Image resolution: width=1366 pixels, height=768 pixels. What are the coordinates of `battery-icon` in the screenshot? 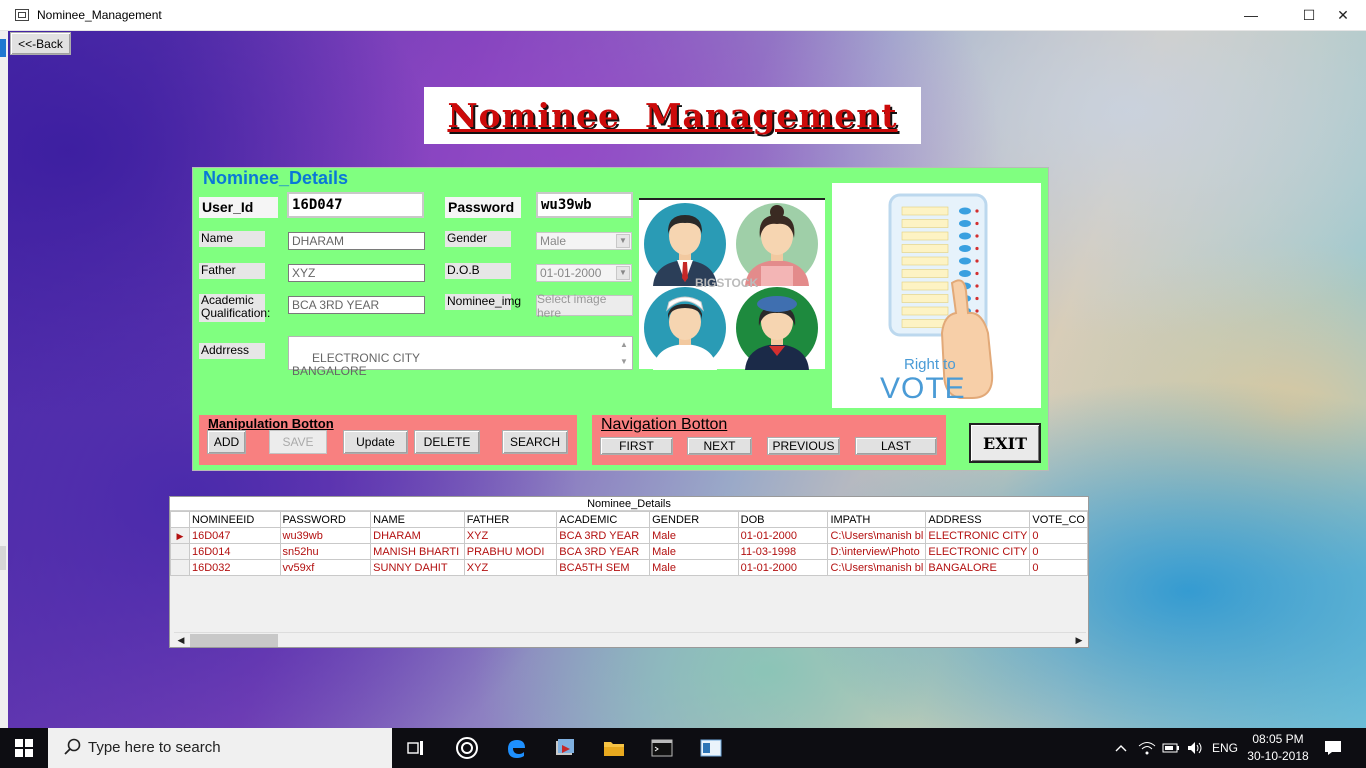 It's located at (1171, 748).